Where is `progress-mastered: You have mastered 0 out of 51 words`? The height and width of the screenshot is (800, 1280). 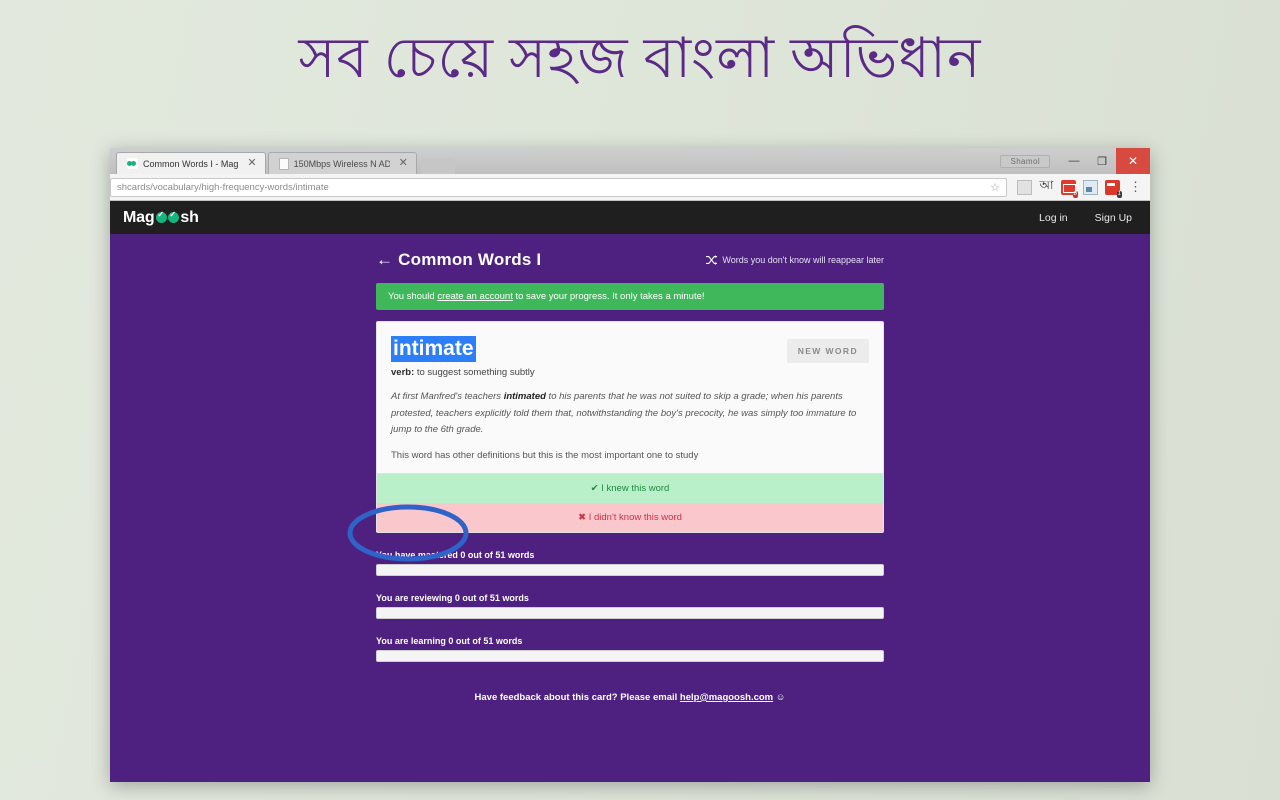
progress-mastered: You have mastered 0 out of 51 words is located at coordinates (630, 563).